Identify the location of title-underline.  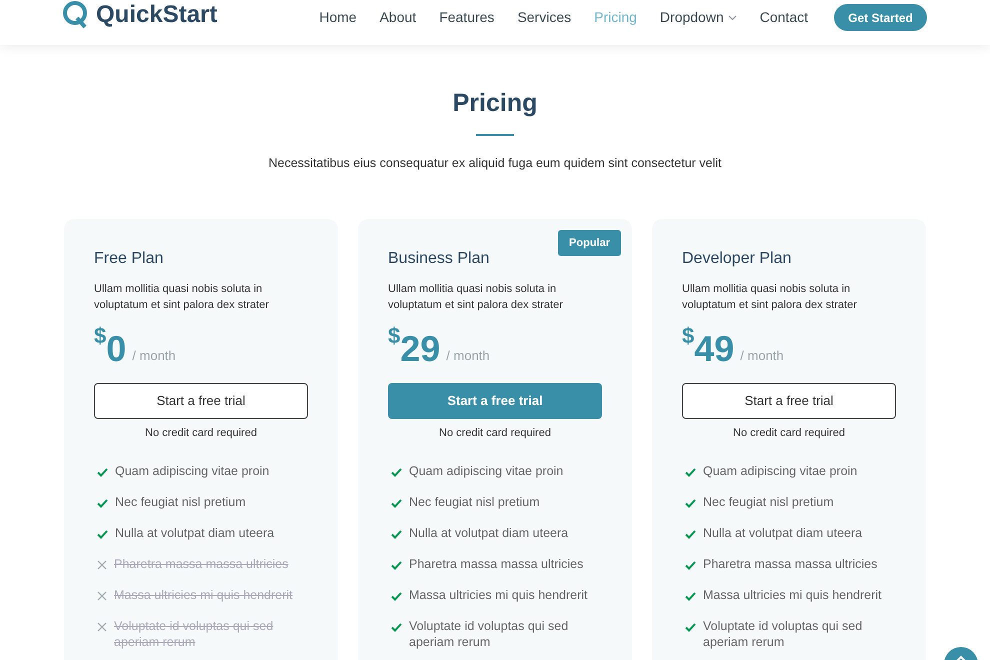
(495, 135).